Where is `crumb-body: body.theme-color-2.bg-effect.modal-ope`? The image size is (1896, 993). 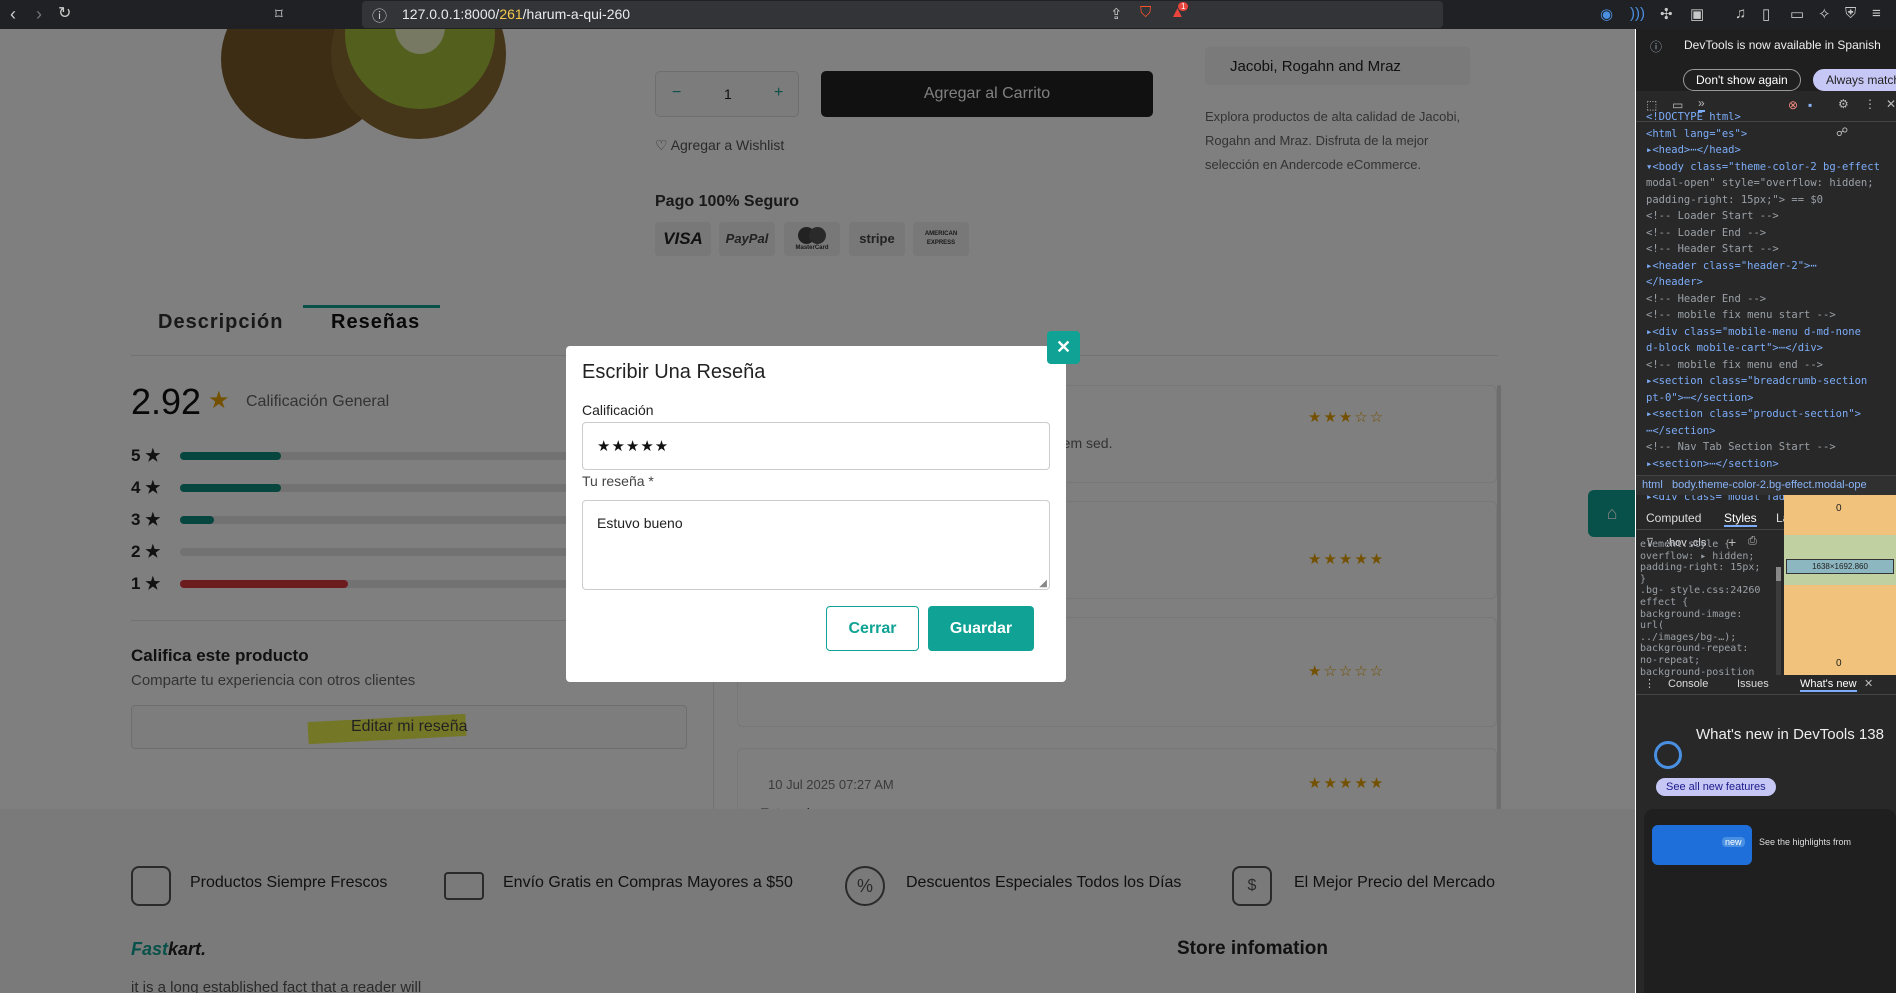
crumb-body: body.theme-color-2.bg-effect.modal-ope is located at coordinates (1769, 485).